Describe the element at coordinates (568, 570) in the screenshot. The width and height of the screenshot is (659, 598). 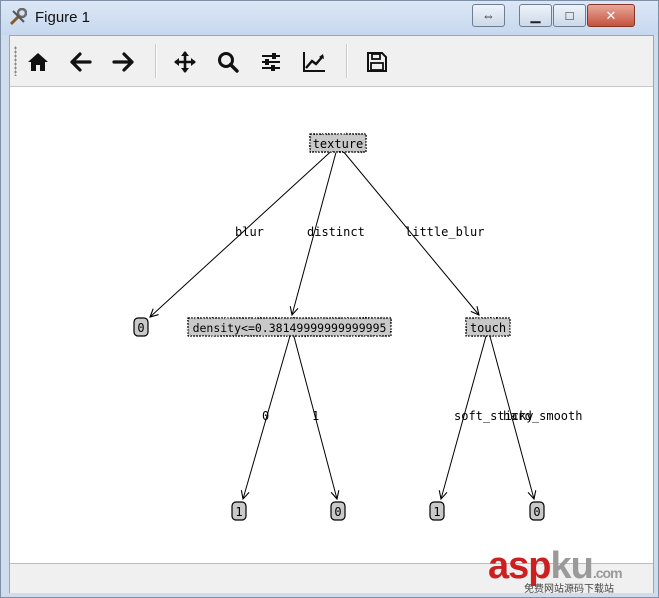
I see `watermark-logo: aspku.com 免费网站源码下载站` at that location.